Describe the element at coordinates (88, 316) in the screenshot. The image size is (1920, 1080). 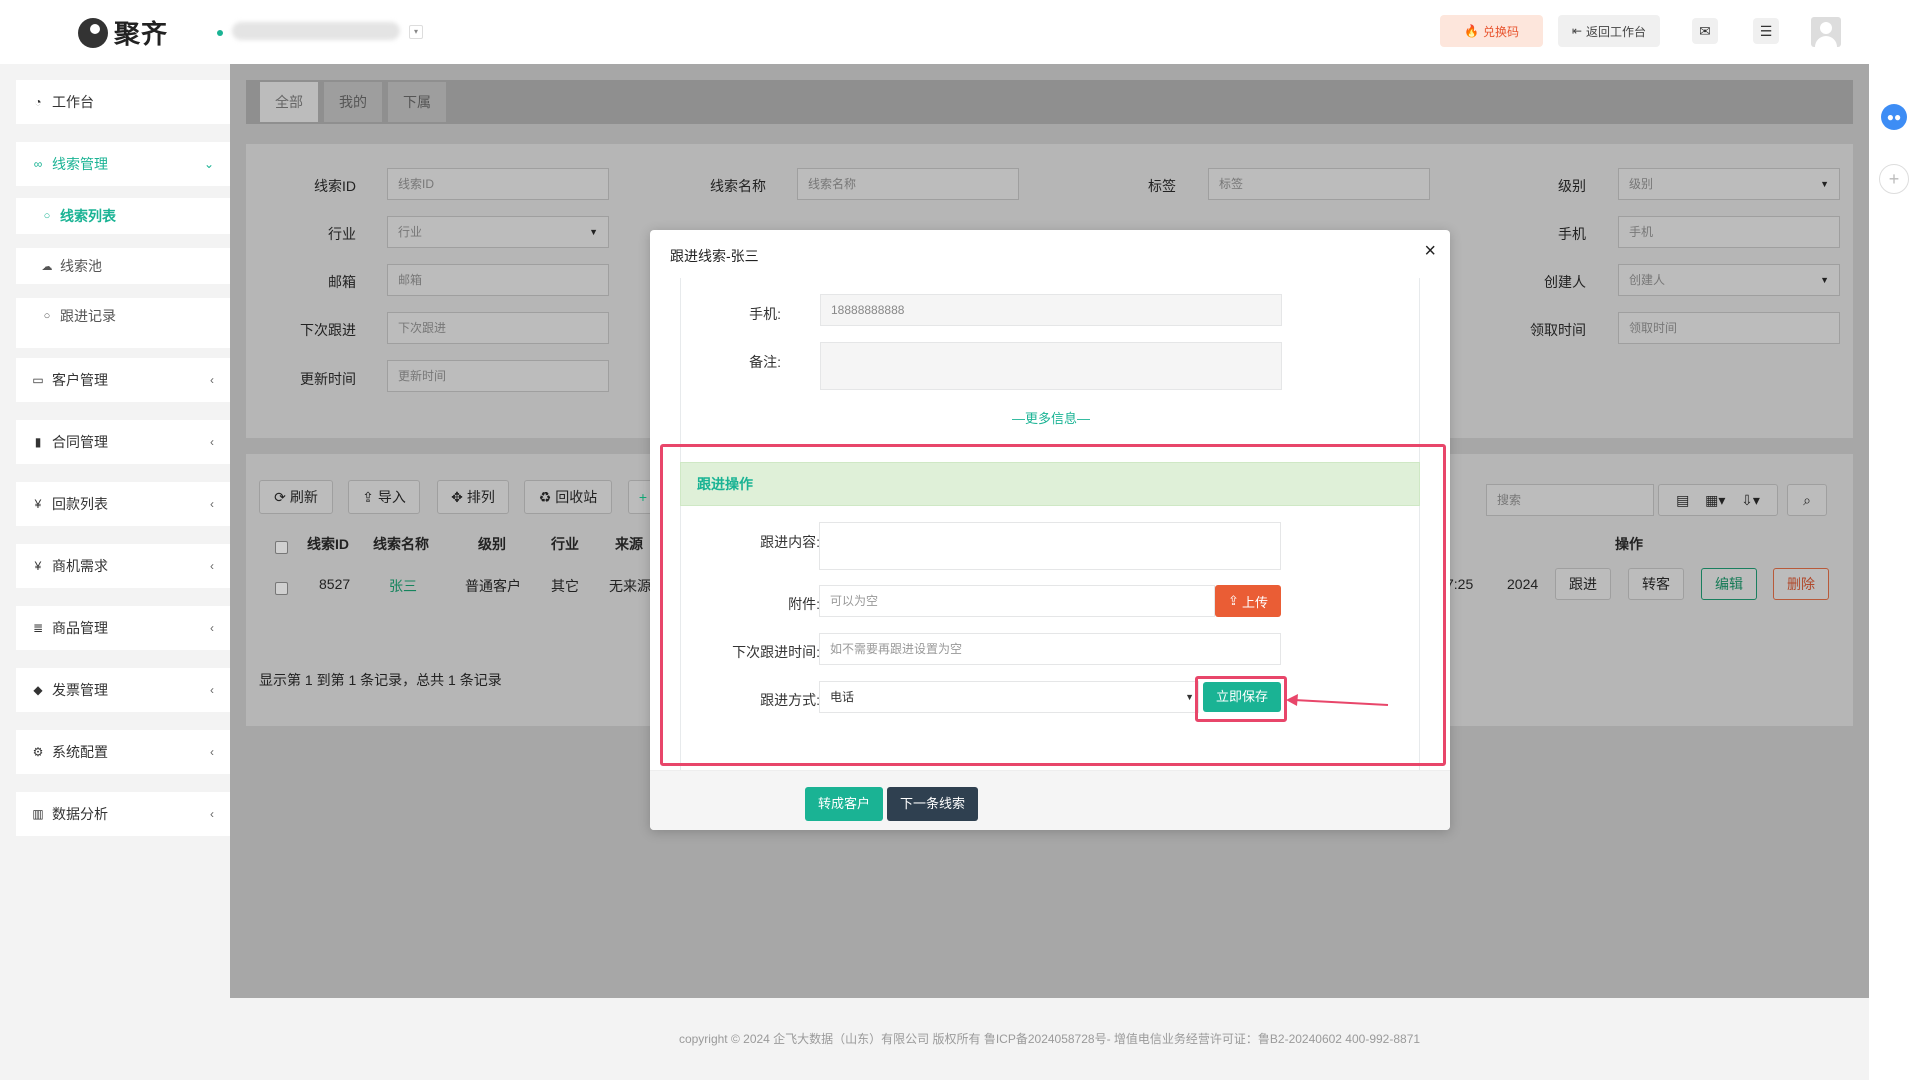
I see `sidebar-subitem-label: 跟进记录` at that location.